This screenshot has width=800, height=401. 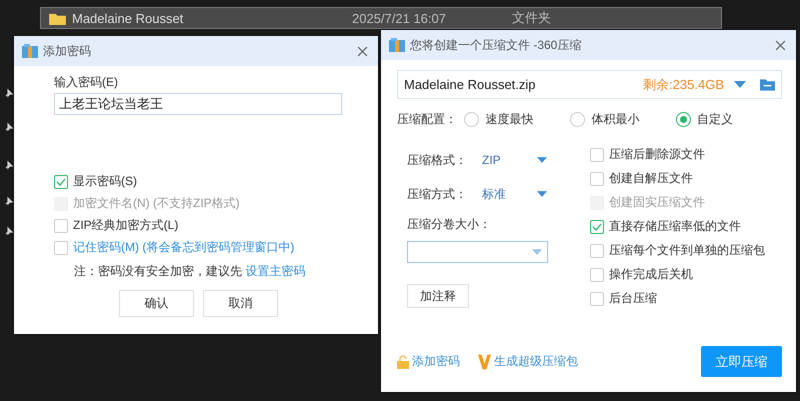 I want to click on method-dropdown: 标准, so click(x=509, y=194).